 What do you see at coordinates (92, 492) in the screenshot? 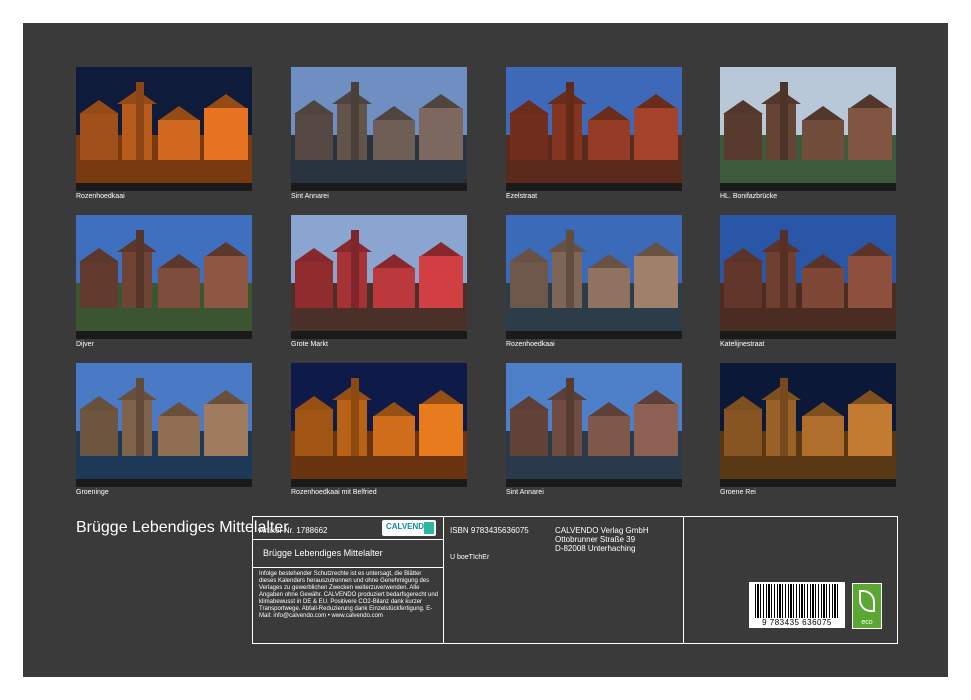
I see `photo-caption: Groeninge` at bounding box center [92, 492].